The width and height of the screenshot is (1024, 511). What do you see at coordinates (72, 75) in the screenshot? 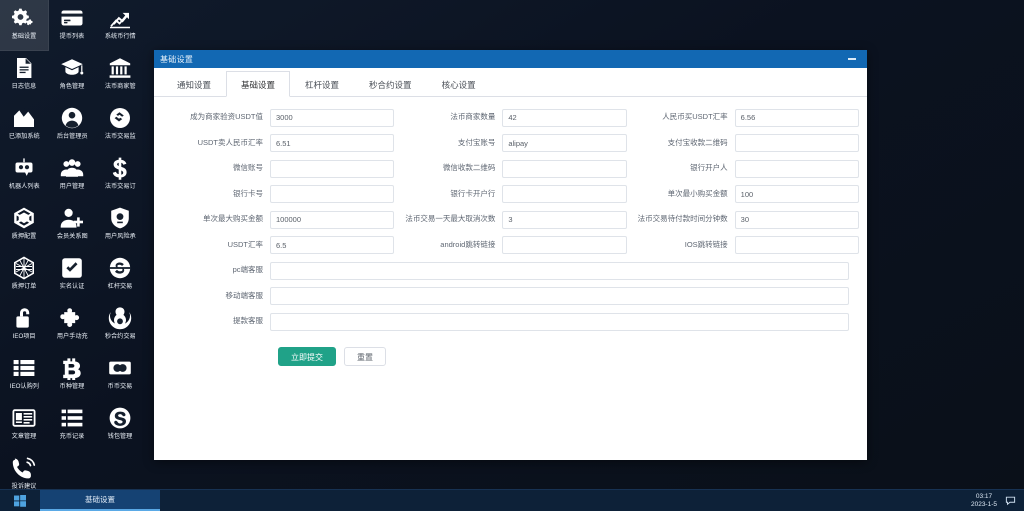
I see `desktop-icon-graduation-cap-icon: 角色管理` at bounding box center [72, 75].